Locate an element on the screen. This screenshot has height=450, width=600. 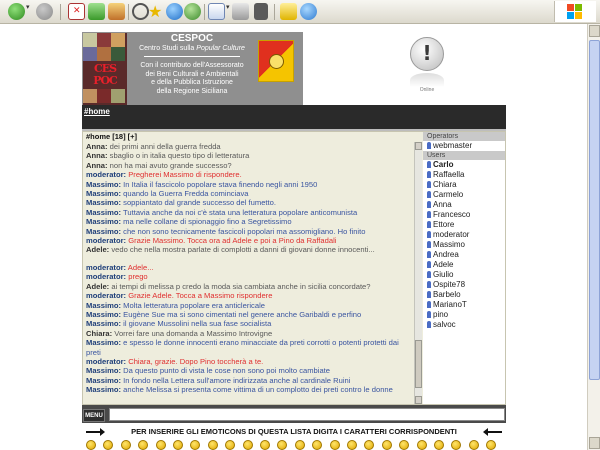
print-icon is located at coordinates (240, 11).